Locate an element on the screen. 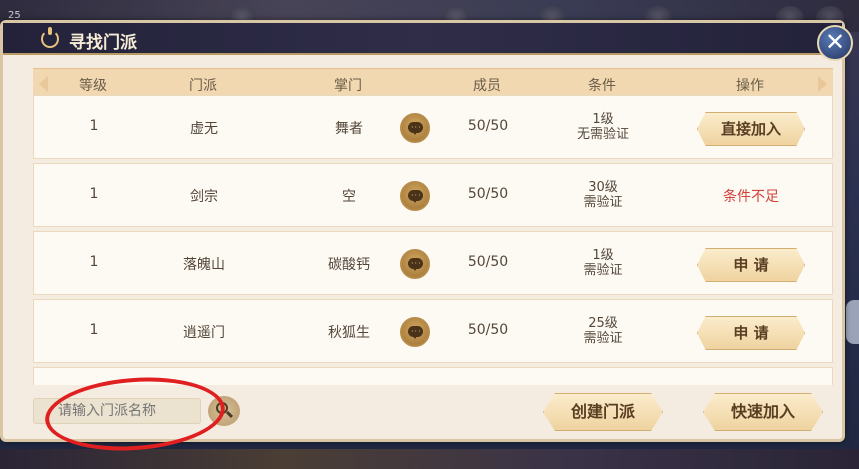 The height and width of the screenshot is (469, 859). requirement-not-met-status: 条件不足 is located at coordinates (751, 197).